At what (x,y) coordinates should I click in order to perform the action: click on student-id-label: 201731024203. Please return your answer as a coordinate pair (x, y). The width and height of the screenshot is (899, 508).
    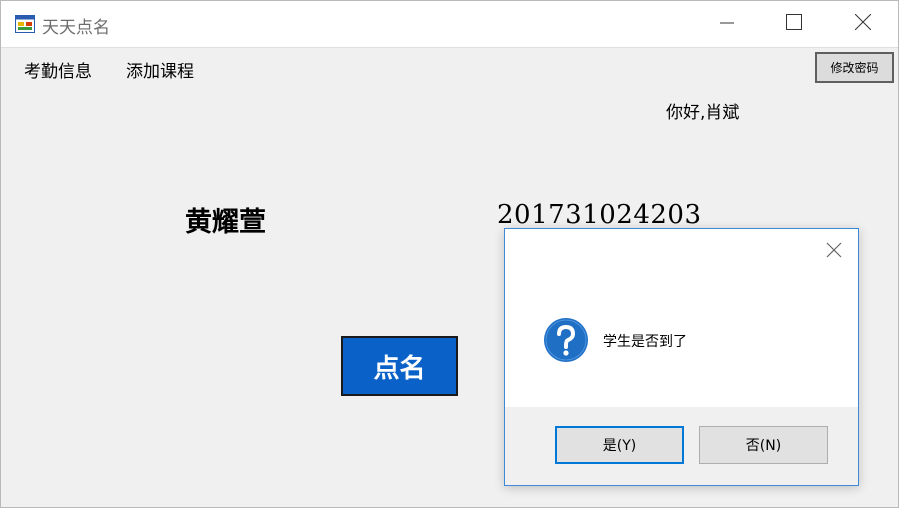
    Looking at the image, I should click on (599, 215).